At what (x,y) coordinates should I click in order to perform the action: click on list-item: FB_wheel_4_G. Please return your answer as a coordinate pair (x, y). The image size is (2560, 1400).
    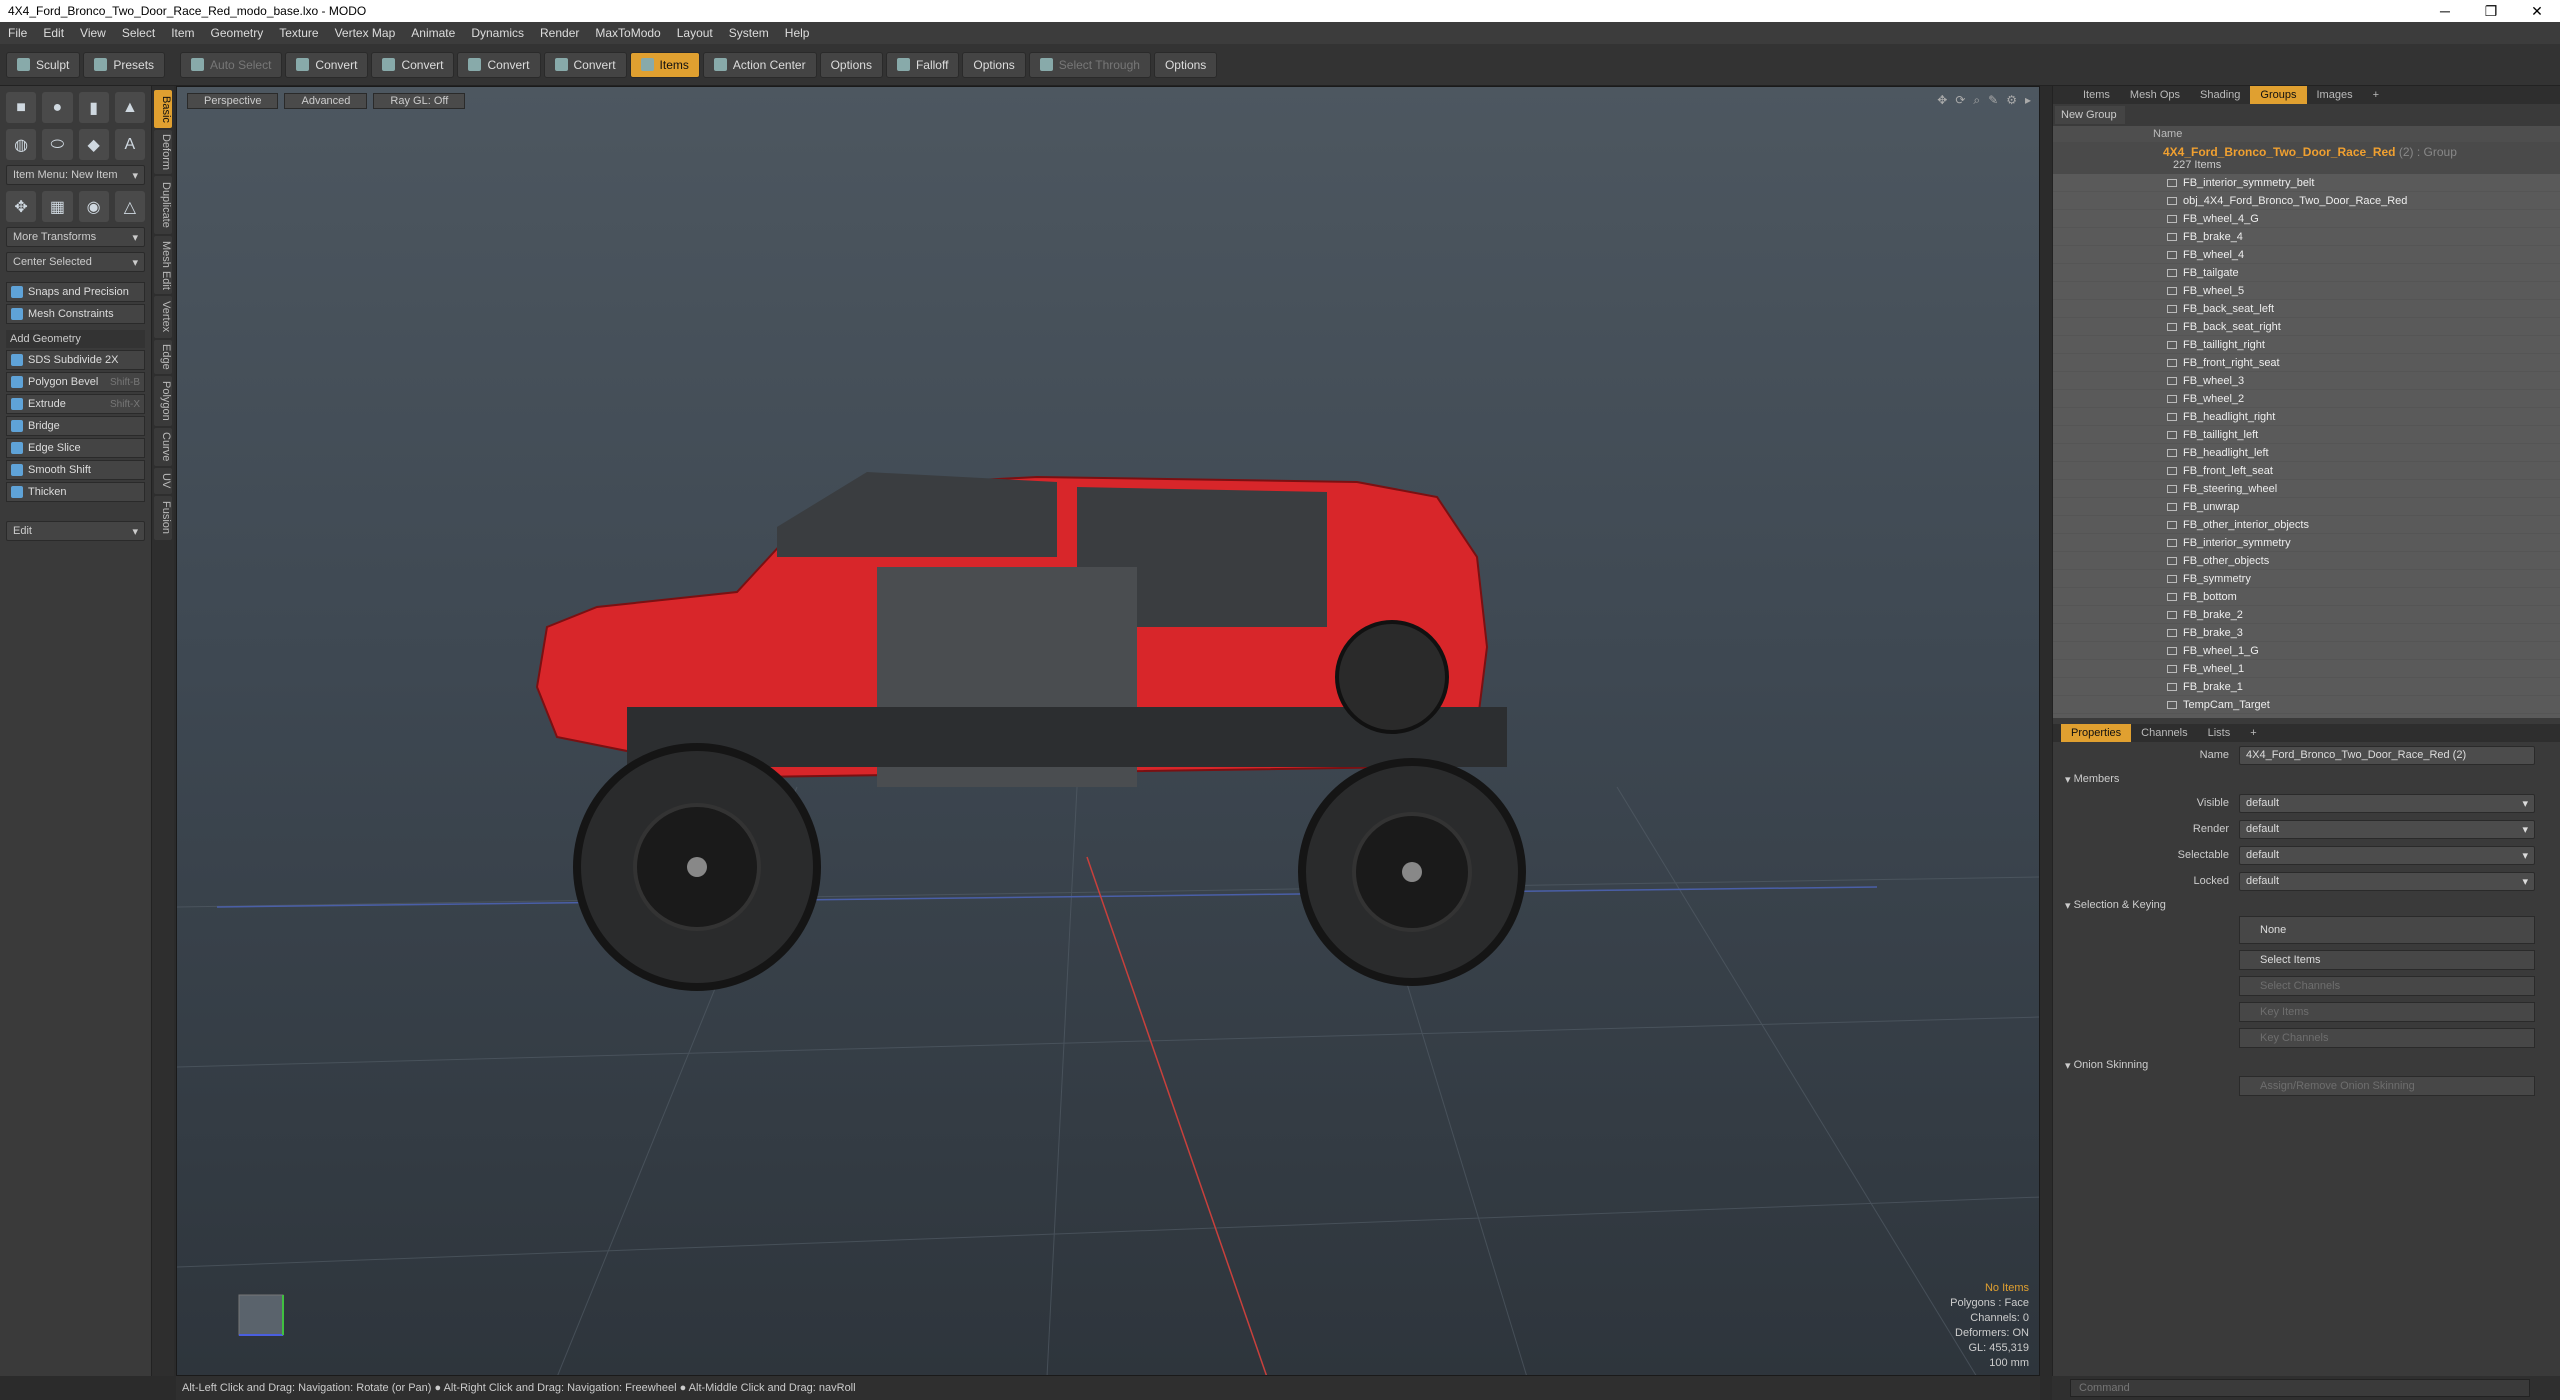
    Looking at the image, I should click on (2306, 219).